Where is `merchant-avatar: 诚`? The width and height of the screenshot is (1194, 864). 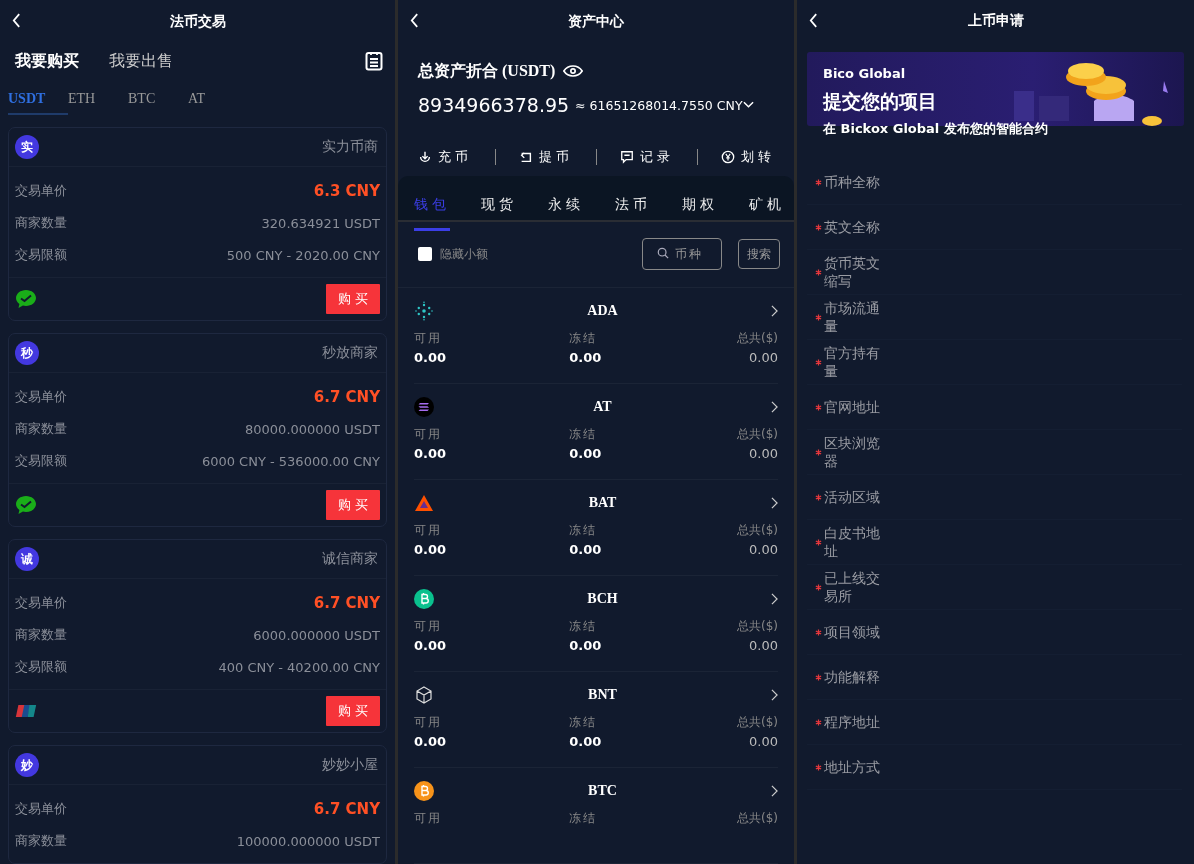 merchant-avatar: 诚 is located at coordinates (27, 559).